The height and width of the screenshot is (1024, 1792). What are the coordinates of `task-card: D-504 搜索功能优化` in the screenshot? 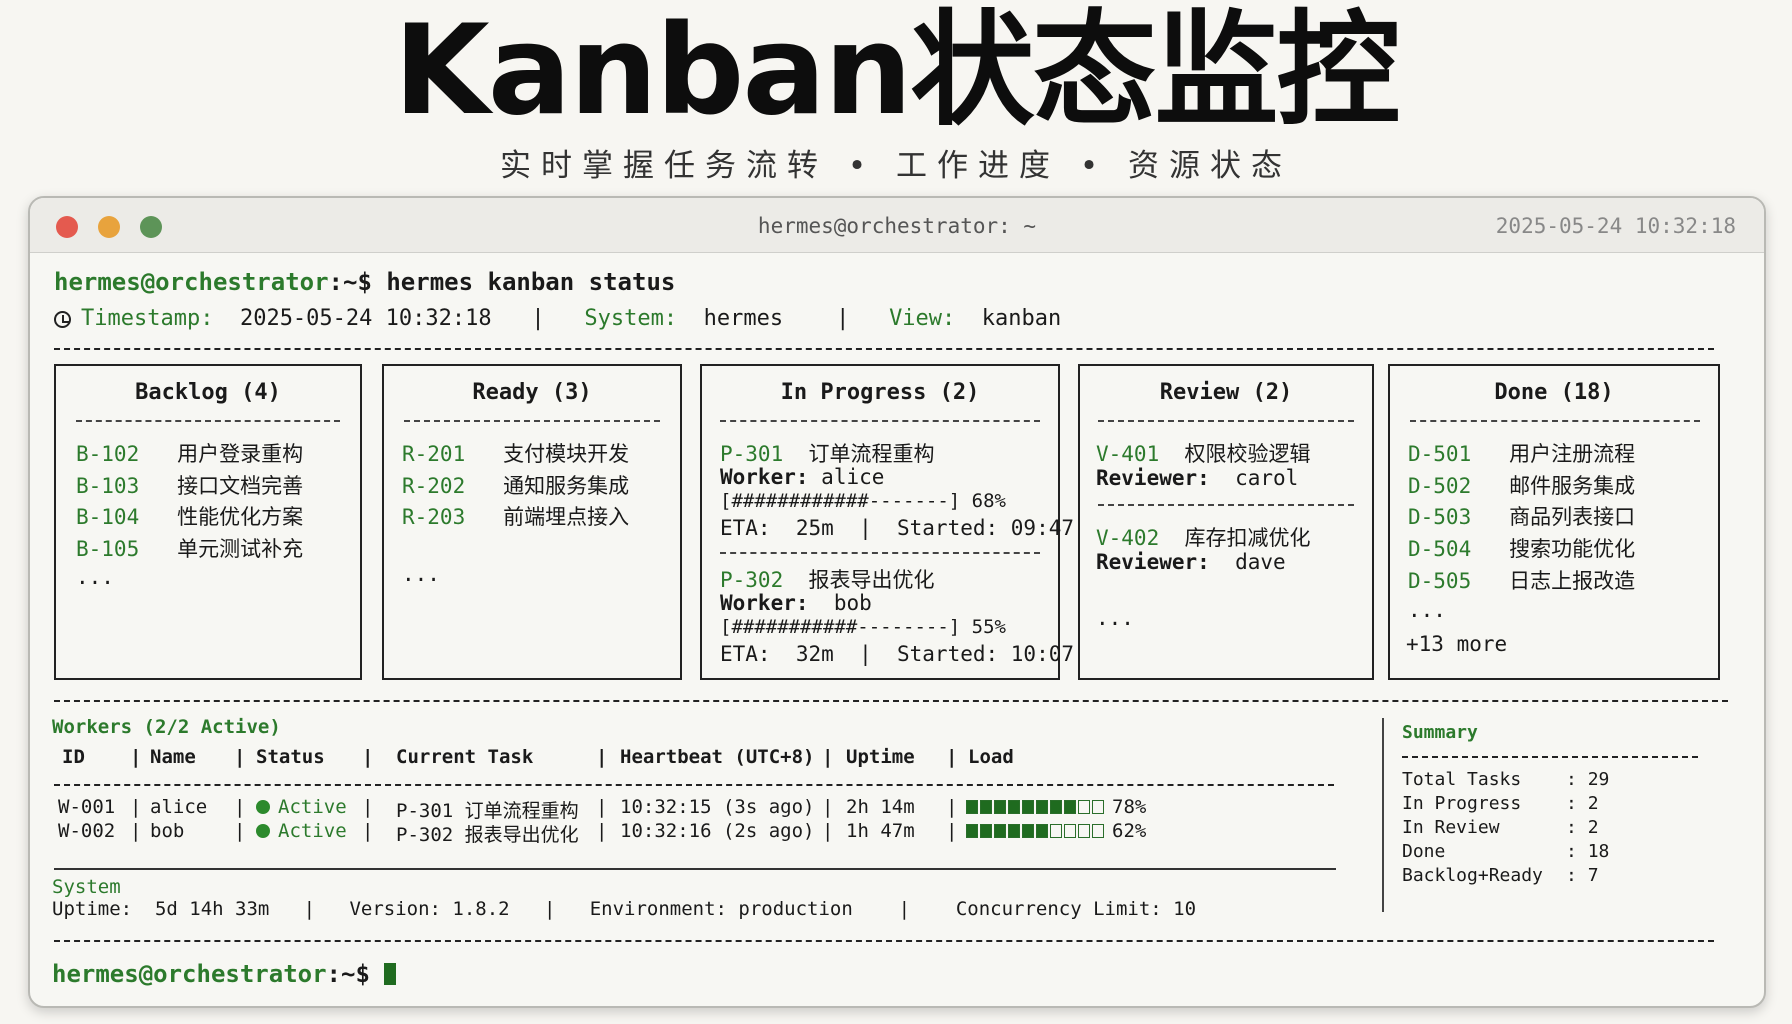 It's located at (1521, 548).